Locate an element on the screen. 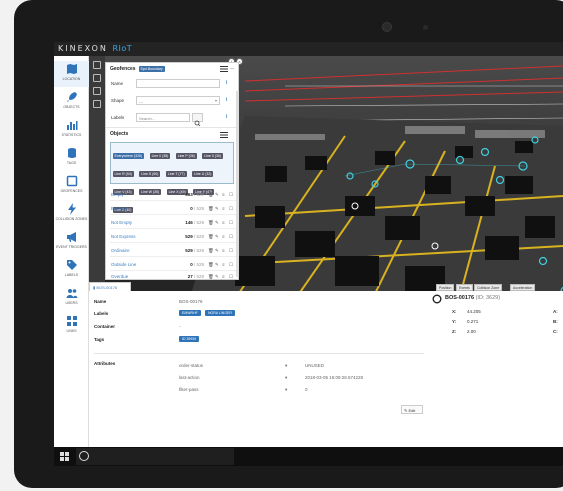  panel-scrollbar is located at coordinates (237, 184).